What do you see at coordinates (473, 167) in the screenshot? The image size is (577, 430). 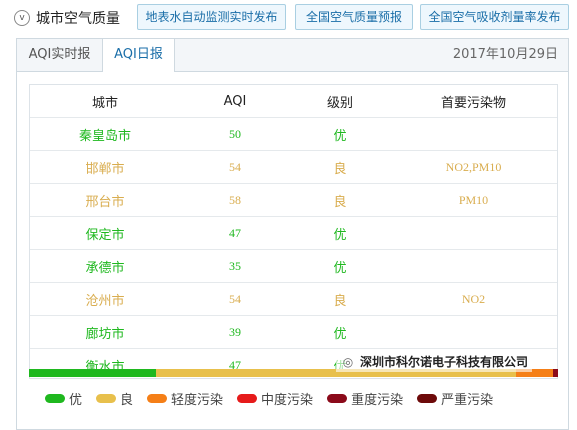 I see `cell-pollutant: NO2,PM10` at bounding box center [473, 167].